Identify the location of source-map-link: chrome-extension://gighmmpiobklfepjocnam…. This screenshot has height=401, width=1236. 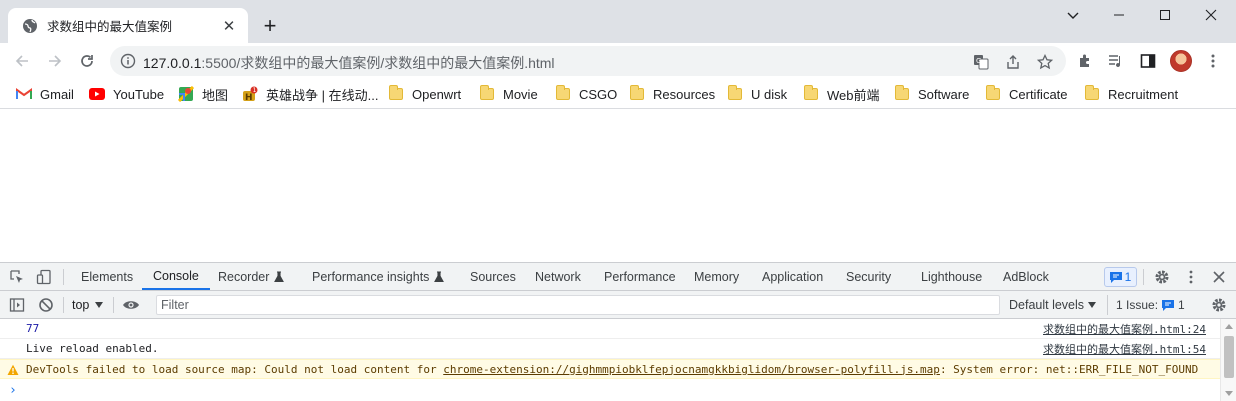
(691, 369).